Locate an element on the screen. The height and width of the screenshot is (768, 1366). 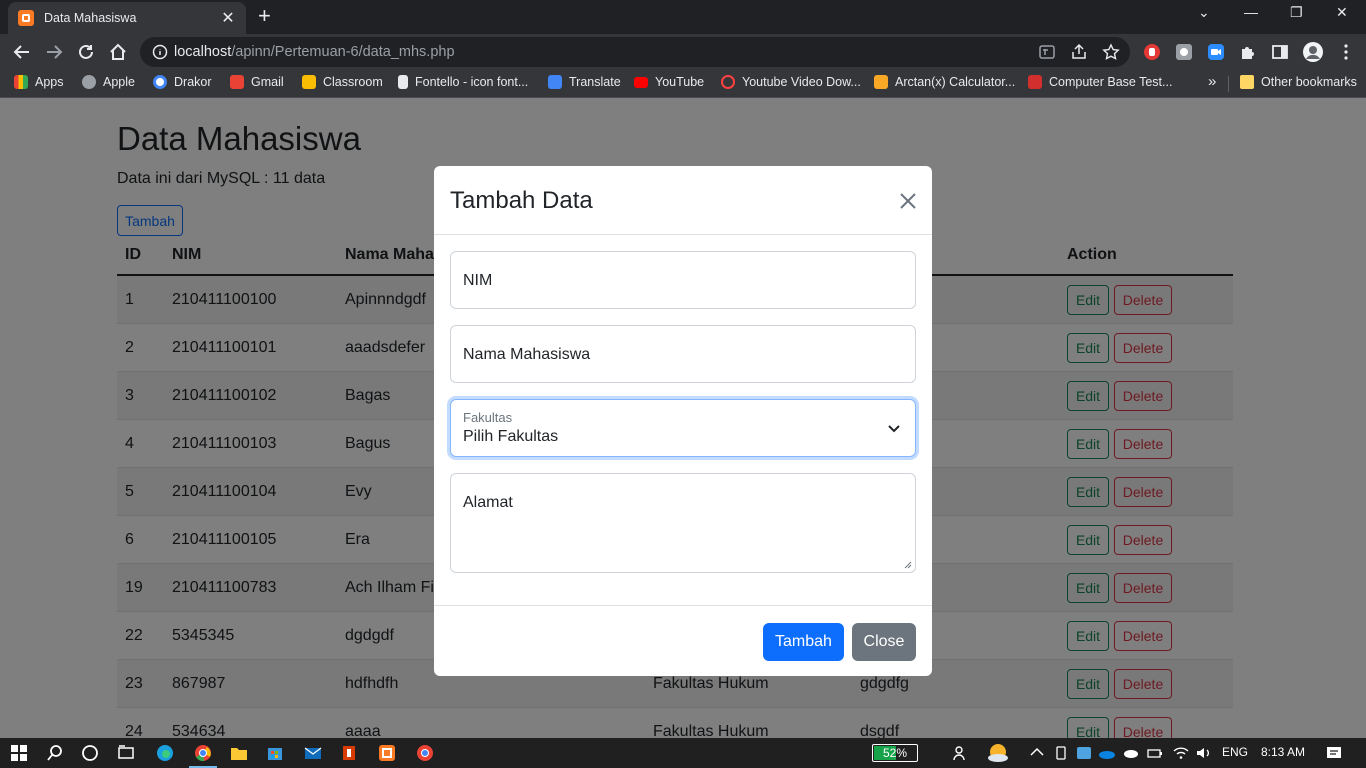
tab-title: Data Mahasiswa is located at coordinates (90, 18).